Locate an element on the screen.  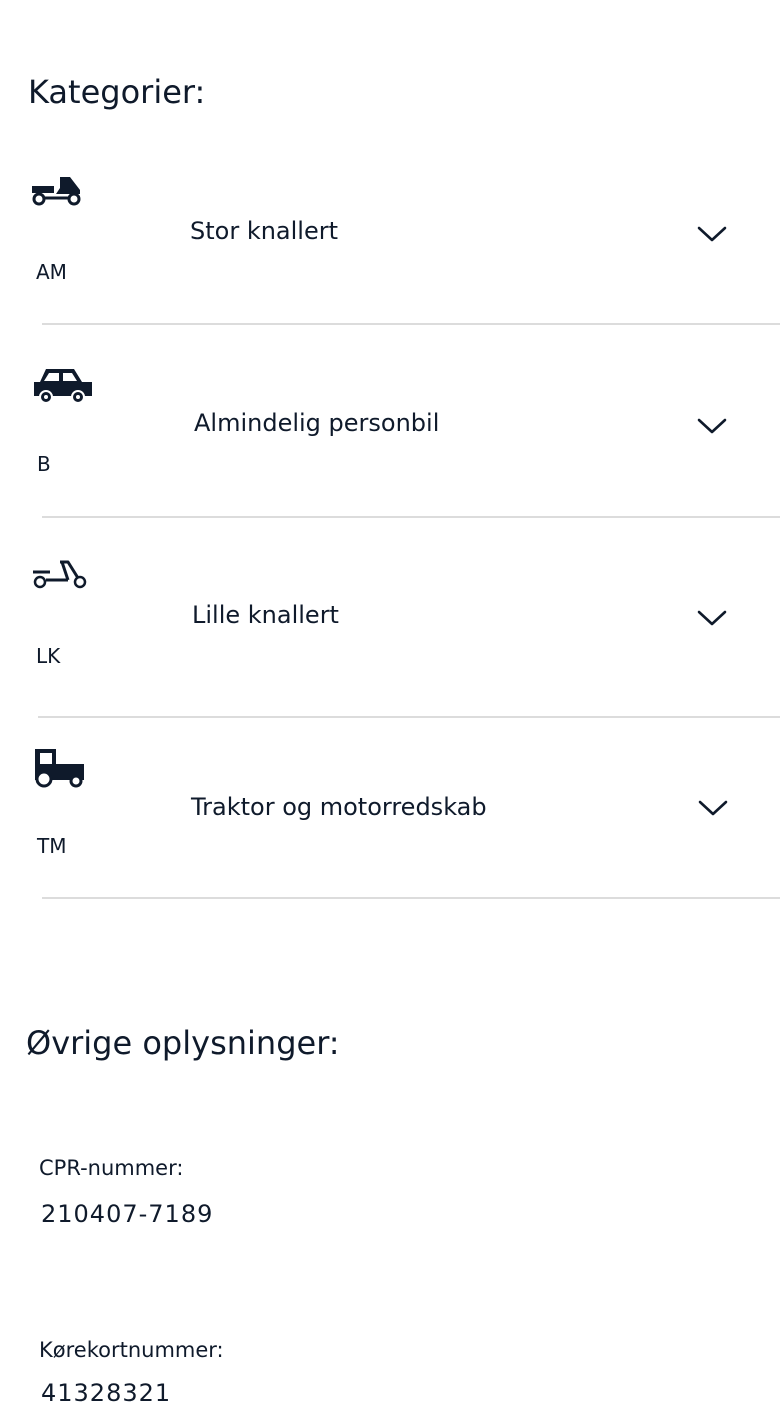
moped-large-icon is located at coordinates (56, 191).